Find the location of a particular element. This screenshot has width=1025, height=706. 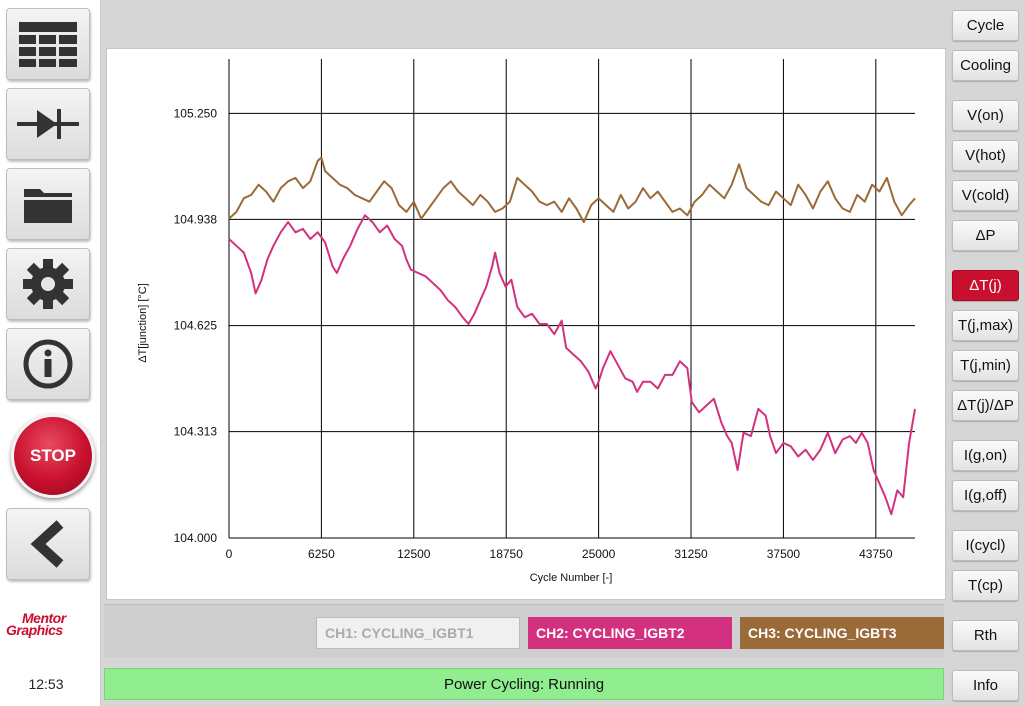

settings-button is located at coordinates (48, 284).